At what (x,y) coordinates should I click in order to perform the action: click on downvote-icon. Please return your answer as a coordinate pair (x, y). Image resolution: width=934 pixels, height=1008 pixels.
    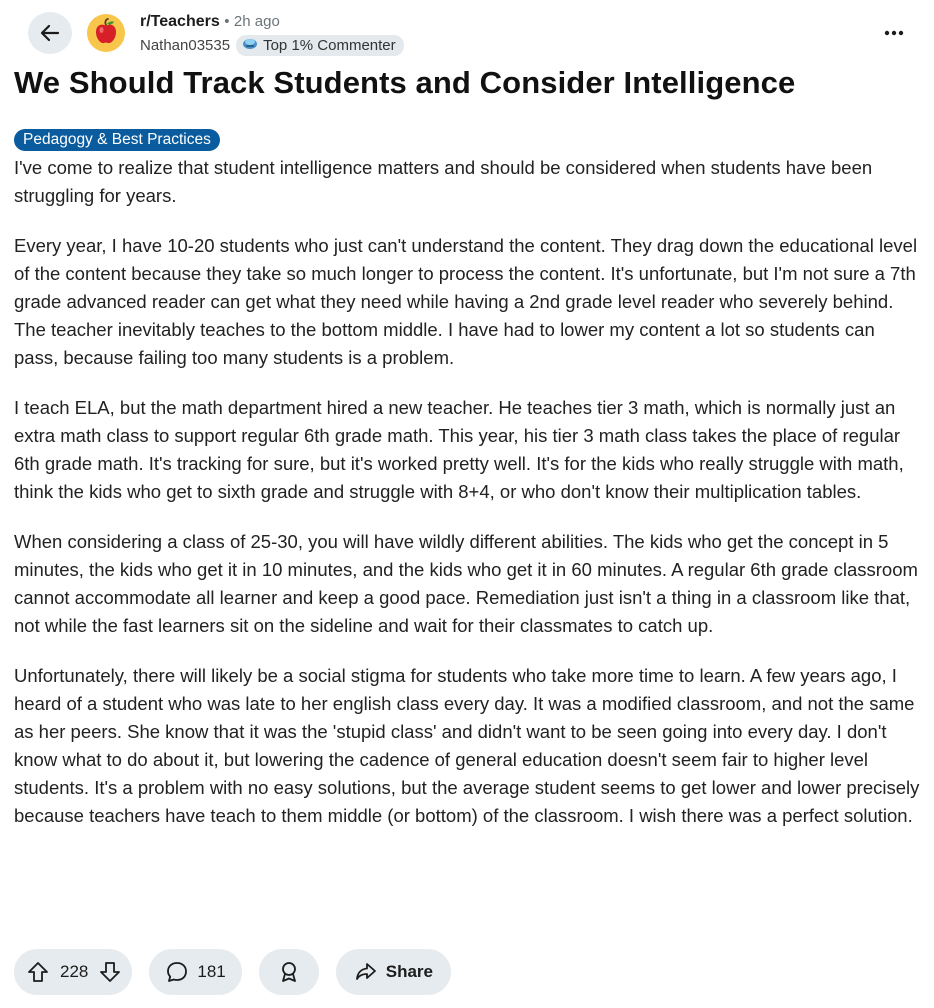
    Looking at the image, I should click on (110, 972).